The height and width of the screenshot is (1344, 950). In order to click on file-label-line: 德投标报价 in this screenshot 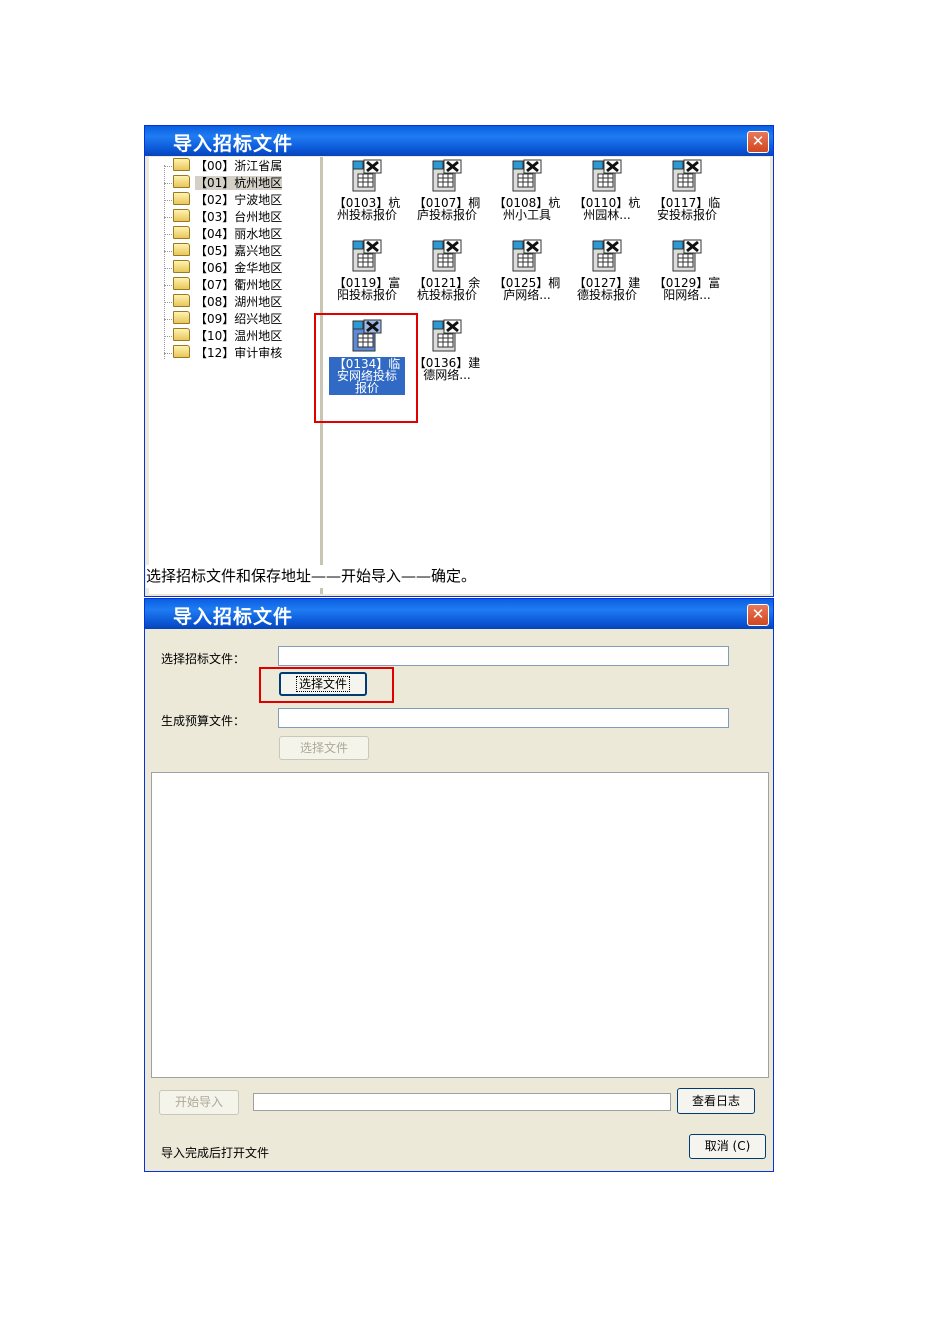, I will do `click(606, 295)`.